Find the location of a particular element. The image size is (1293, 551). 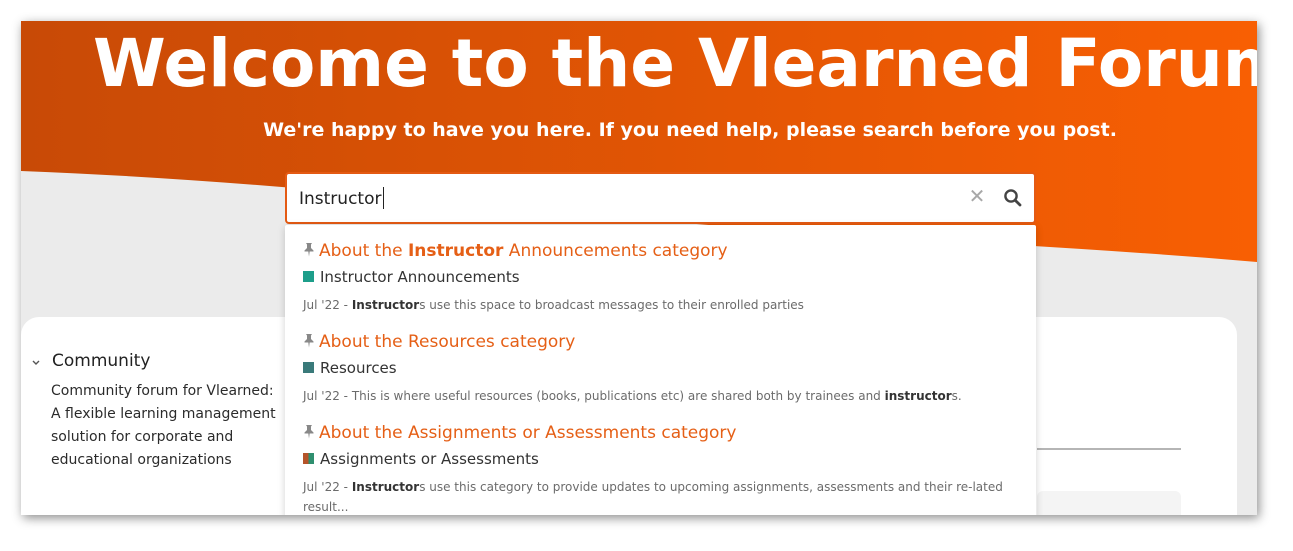

result-category: Resources is located at coordinates (350, 368).